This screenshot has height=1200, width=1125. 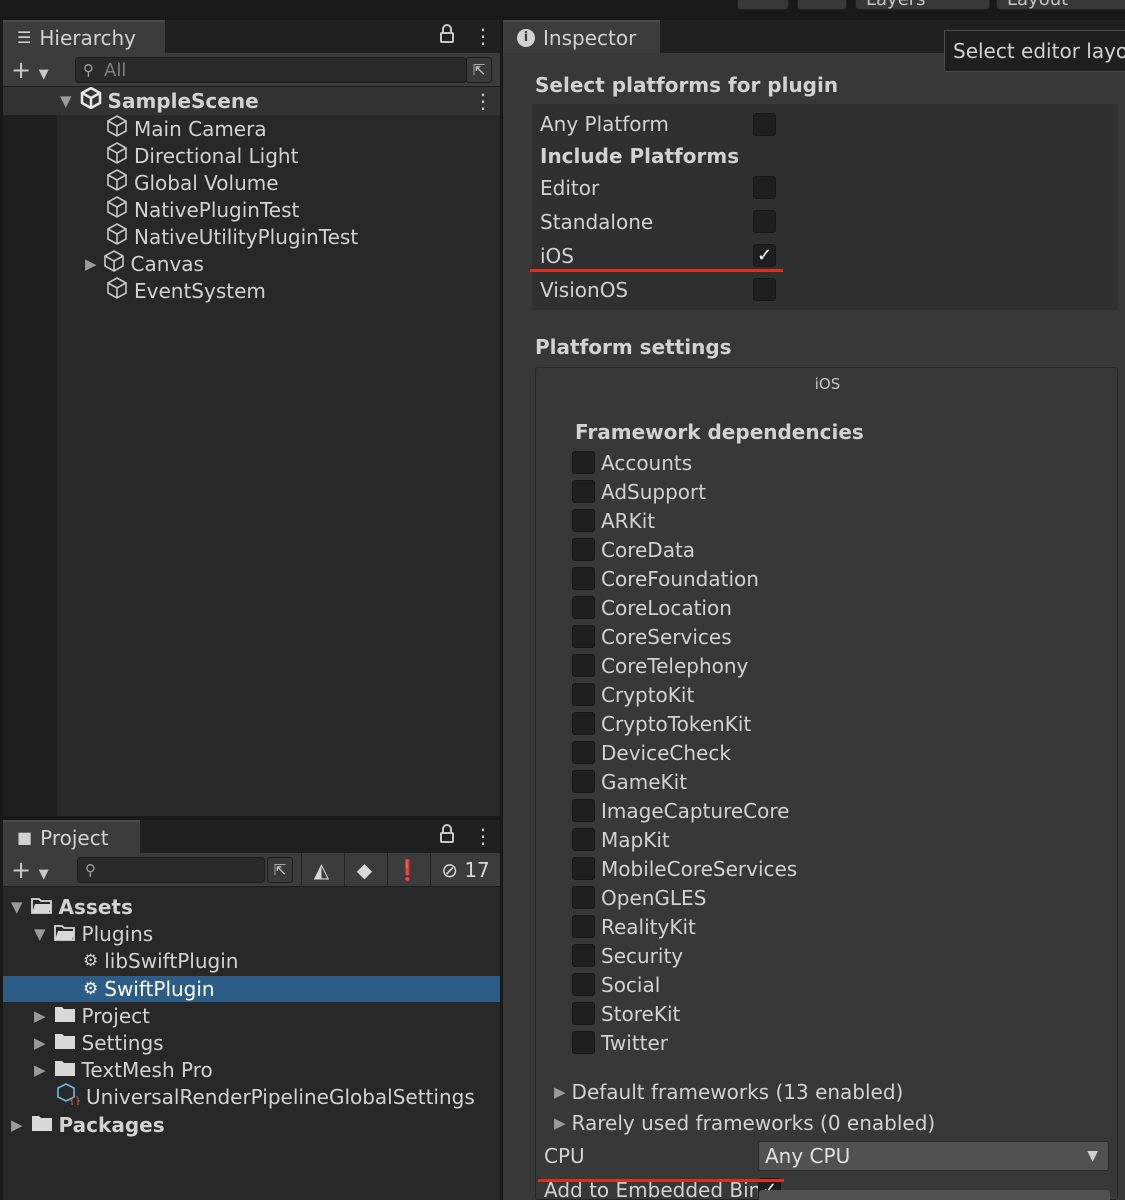 I want to click on framework-row: Social, so click(x=616, y=984).